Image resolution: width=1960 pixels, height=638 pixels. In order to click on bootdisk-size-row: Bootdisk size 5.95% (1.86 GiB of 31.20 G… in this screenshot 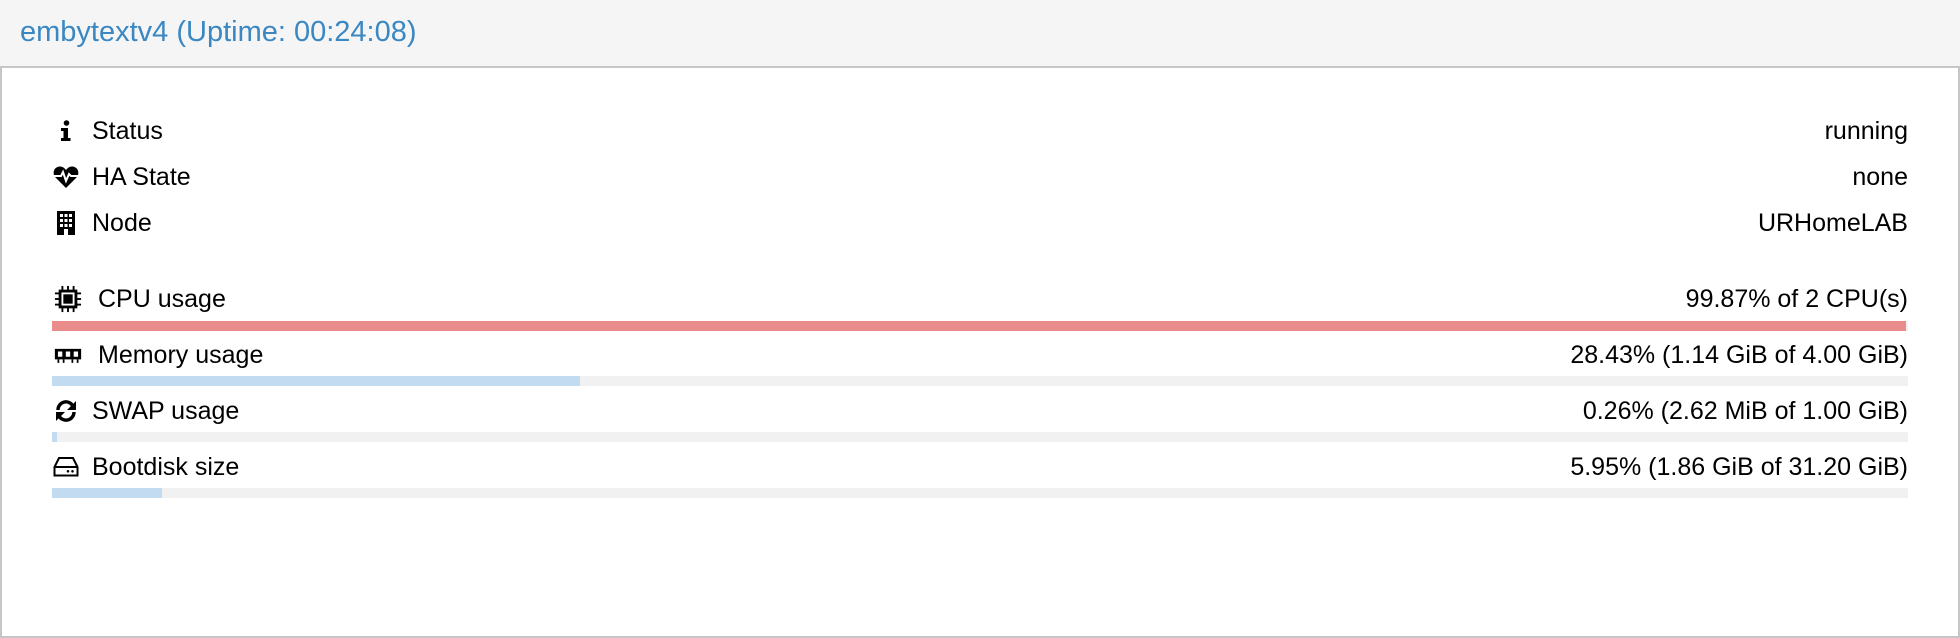, I will do `click(980, 467)`.